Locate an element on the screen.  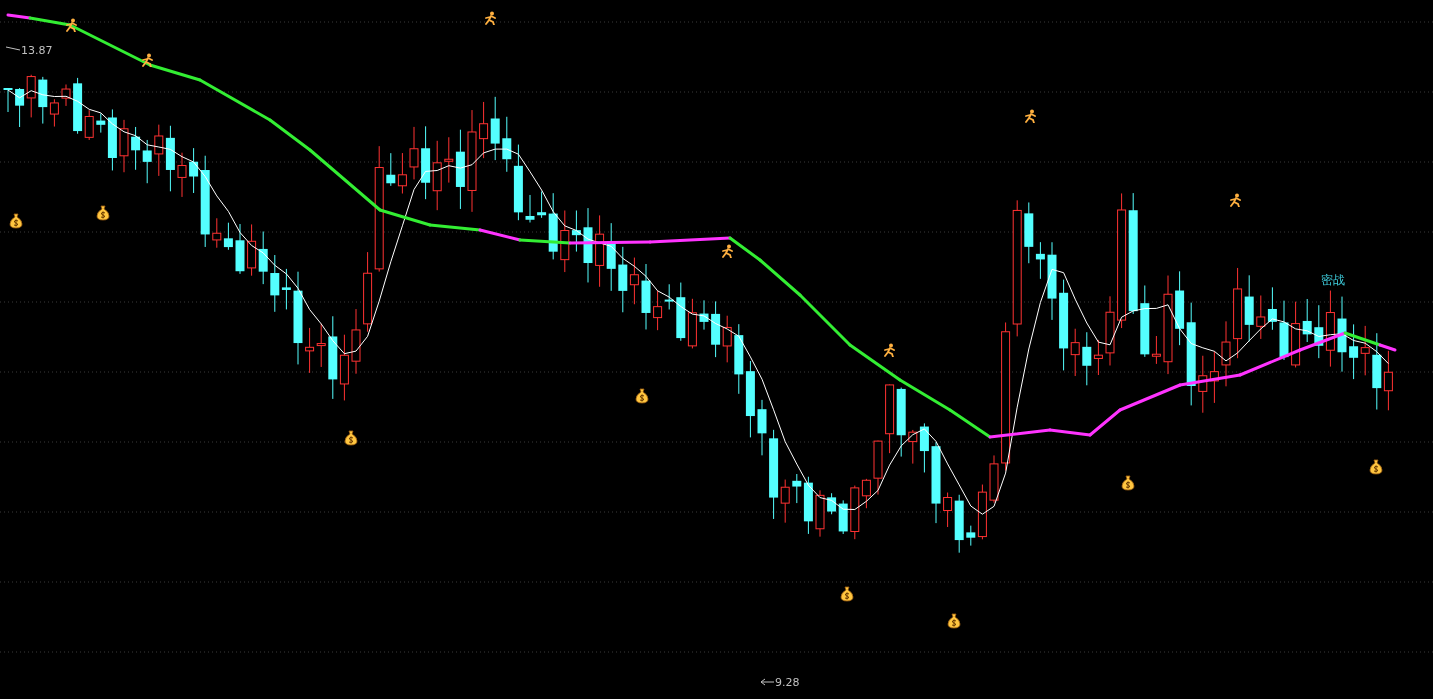
price-label: 9.28 is located at coordinates (787, 682).